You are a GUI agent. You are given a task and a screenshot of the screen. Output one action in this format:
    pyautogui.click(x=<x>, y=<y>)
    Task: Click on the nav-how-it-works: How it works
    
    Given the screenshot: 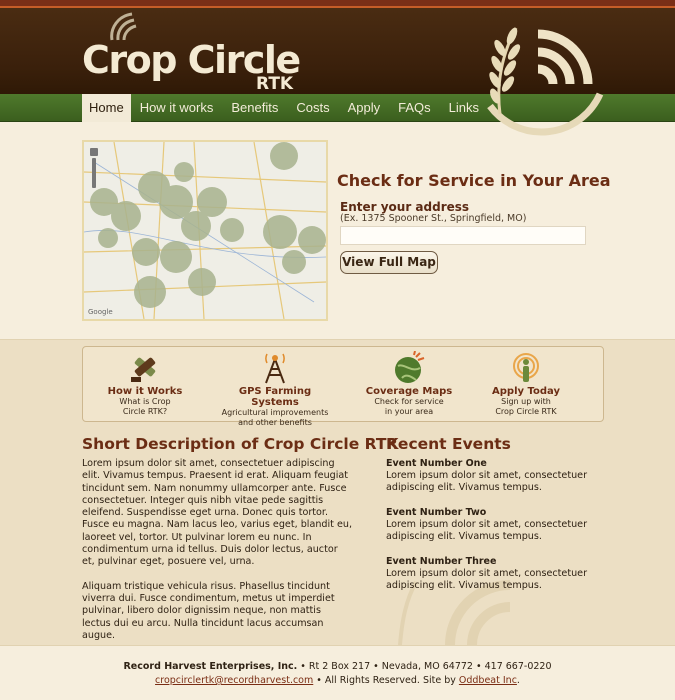 What is the action you would take?
    pyautogui.click(x=177, y=108)
    